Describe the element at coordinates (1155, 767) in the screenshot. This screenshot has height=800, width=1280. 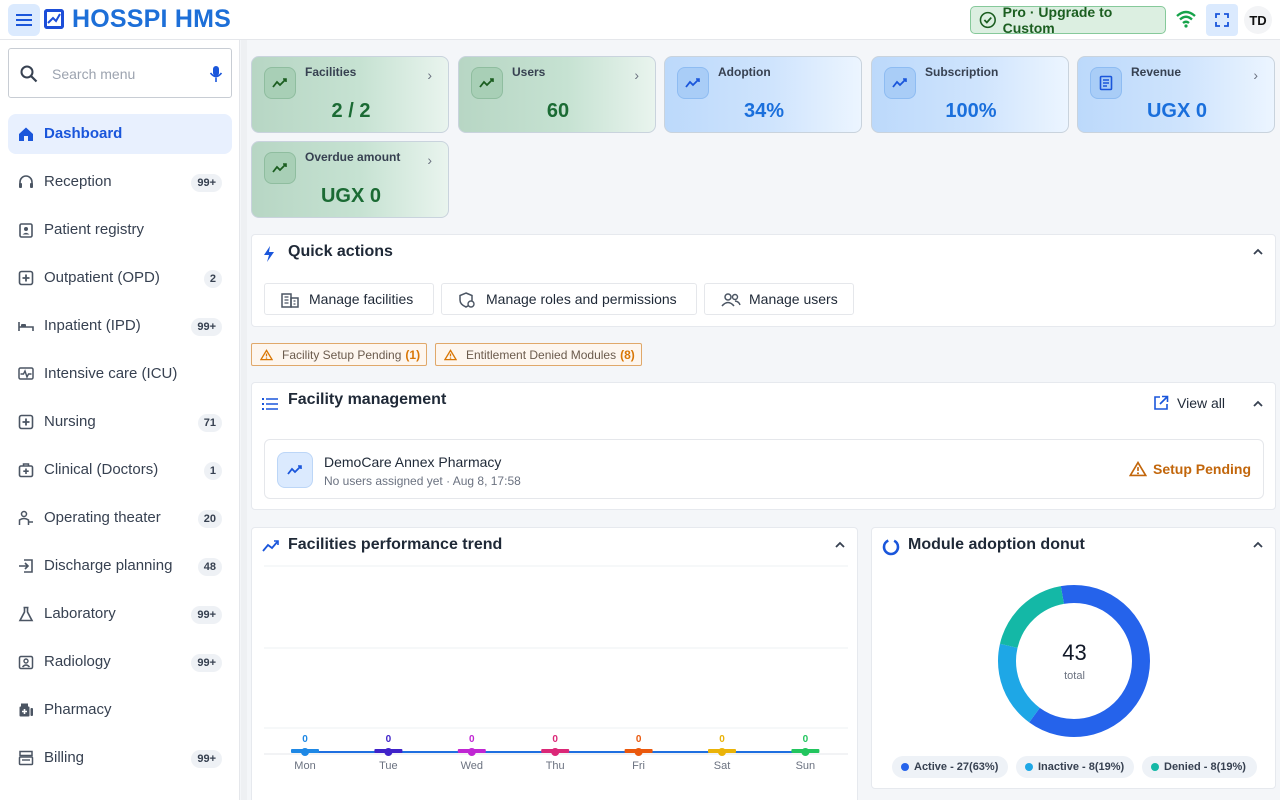
I see `legend-dot` at that location.